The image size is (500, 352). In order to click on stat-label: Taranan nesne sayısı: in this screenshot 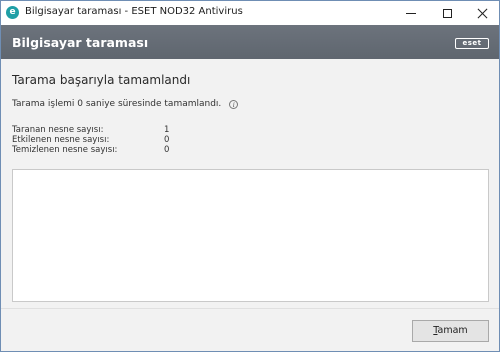, I will do `click(58, 130)`.